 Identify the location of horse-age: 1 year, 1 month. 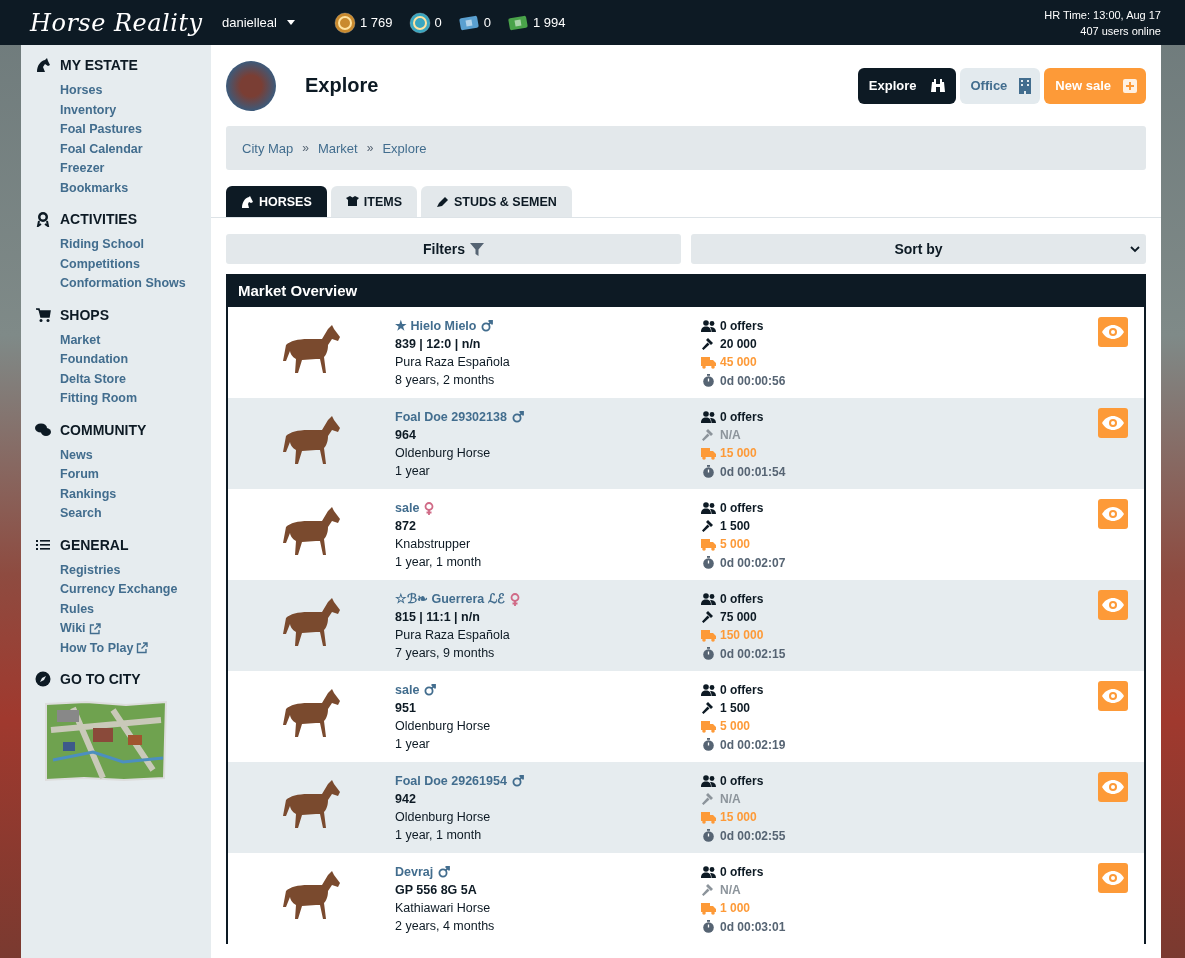
(439, 835).